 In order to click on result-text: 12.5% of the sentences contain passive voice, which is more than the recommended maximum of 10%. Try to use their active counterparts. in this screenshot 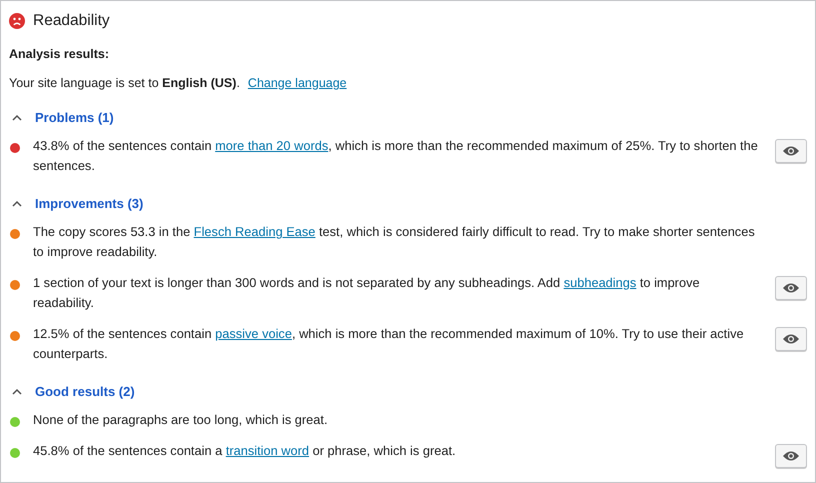, I will do `click(389, 344)`.